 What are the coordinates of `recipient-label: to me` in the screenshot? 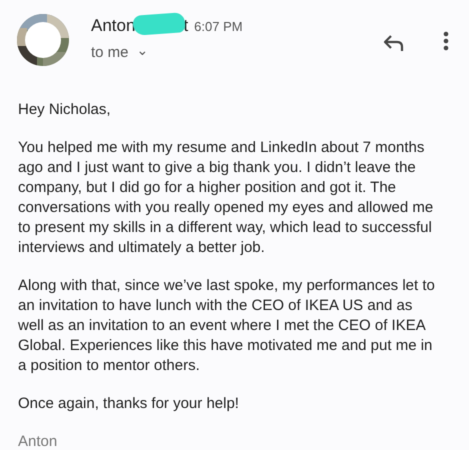 It's located at (110, 52).